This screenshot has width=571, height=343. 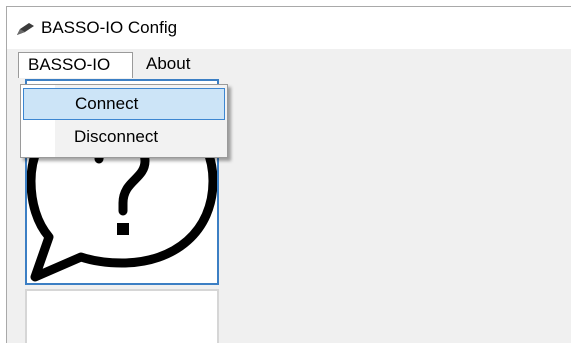 What do you see at coordinates (25, 29) in the screenshot?
I see `pen-icon` at bounding box center [25, 29].